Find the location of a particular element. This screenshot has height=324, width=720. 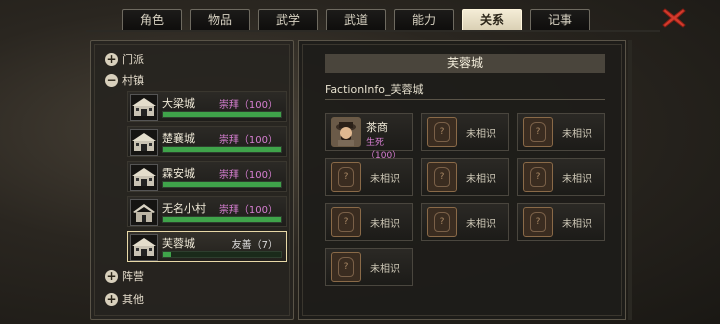

category-other: + 其他 is located at coordinates (124, 299).